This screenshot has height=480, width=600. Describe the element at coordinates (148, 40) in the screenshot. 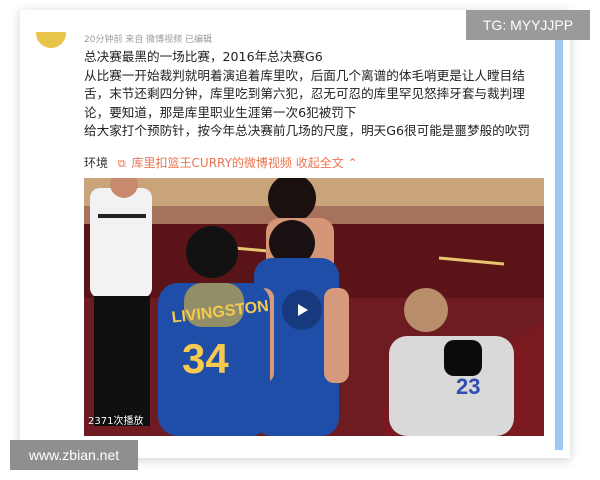

I see `post-meta: 20分钟前 来自 微博视频 已编辑` at that location.